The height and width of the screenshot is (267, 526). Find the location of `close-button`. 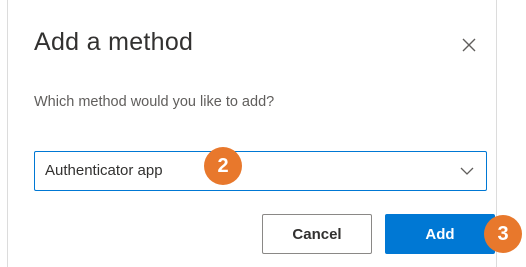

close-button is located at coordinates (469, 45).